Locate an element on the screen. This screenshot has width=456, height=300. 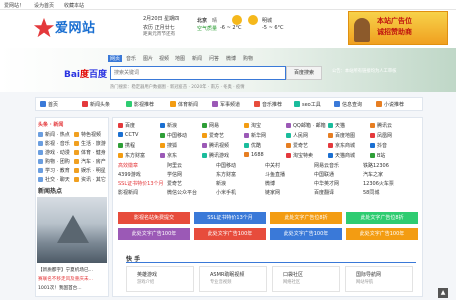
news-image is located at coordinates (72, 230).